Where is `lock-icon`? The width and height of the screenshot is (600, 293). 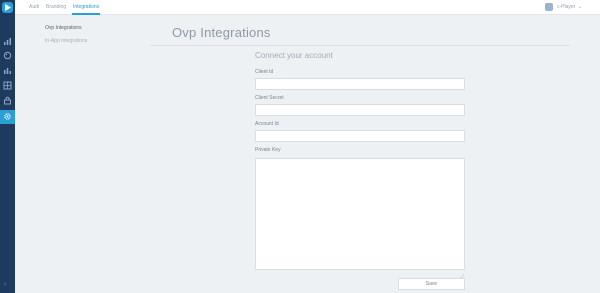 lock-icon is located at coordinates (7, 100).